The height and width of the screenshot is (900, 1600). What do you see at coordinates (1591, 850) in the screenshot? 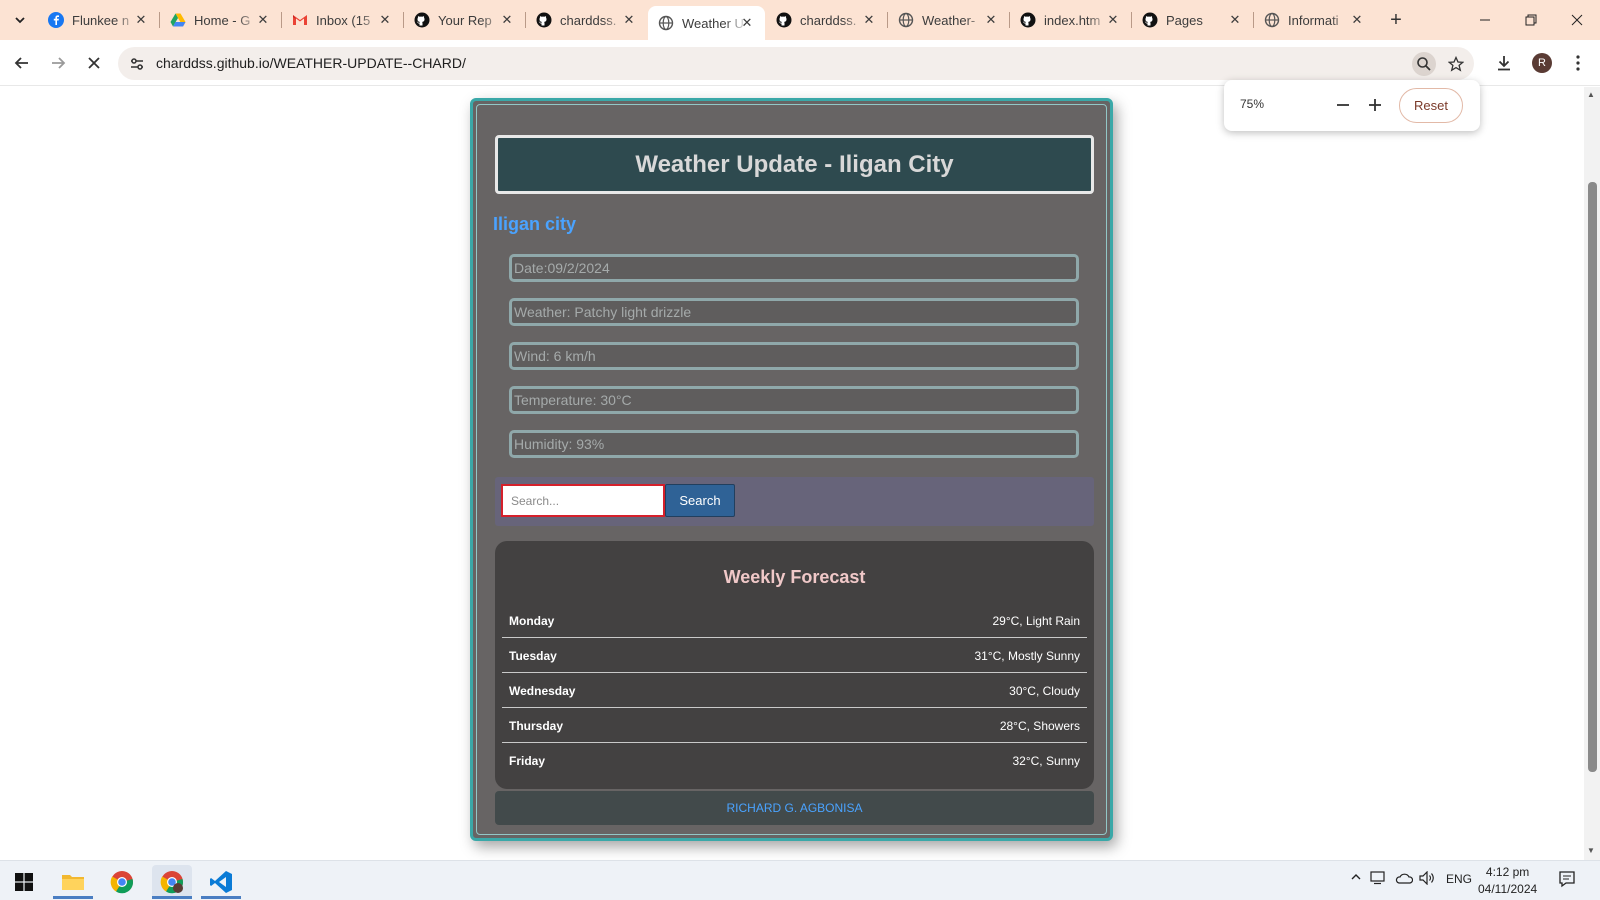
I see `scroll-down-icon: ▼` at bounding box center [1591, 850].